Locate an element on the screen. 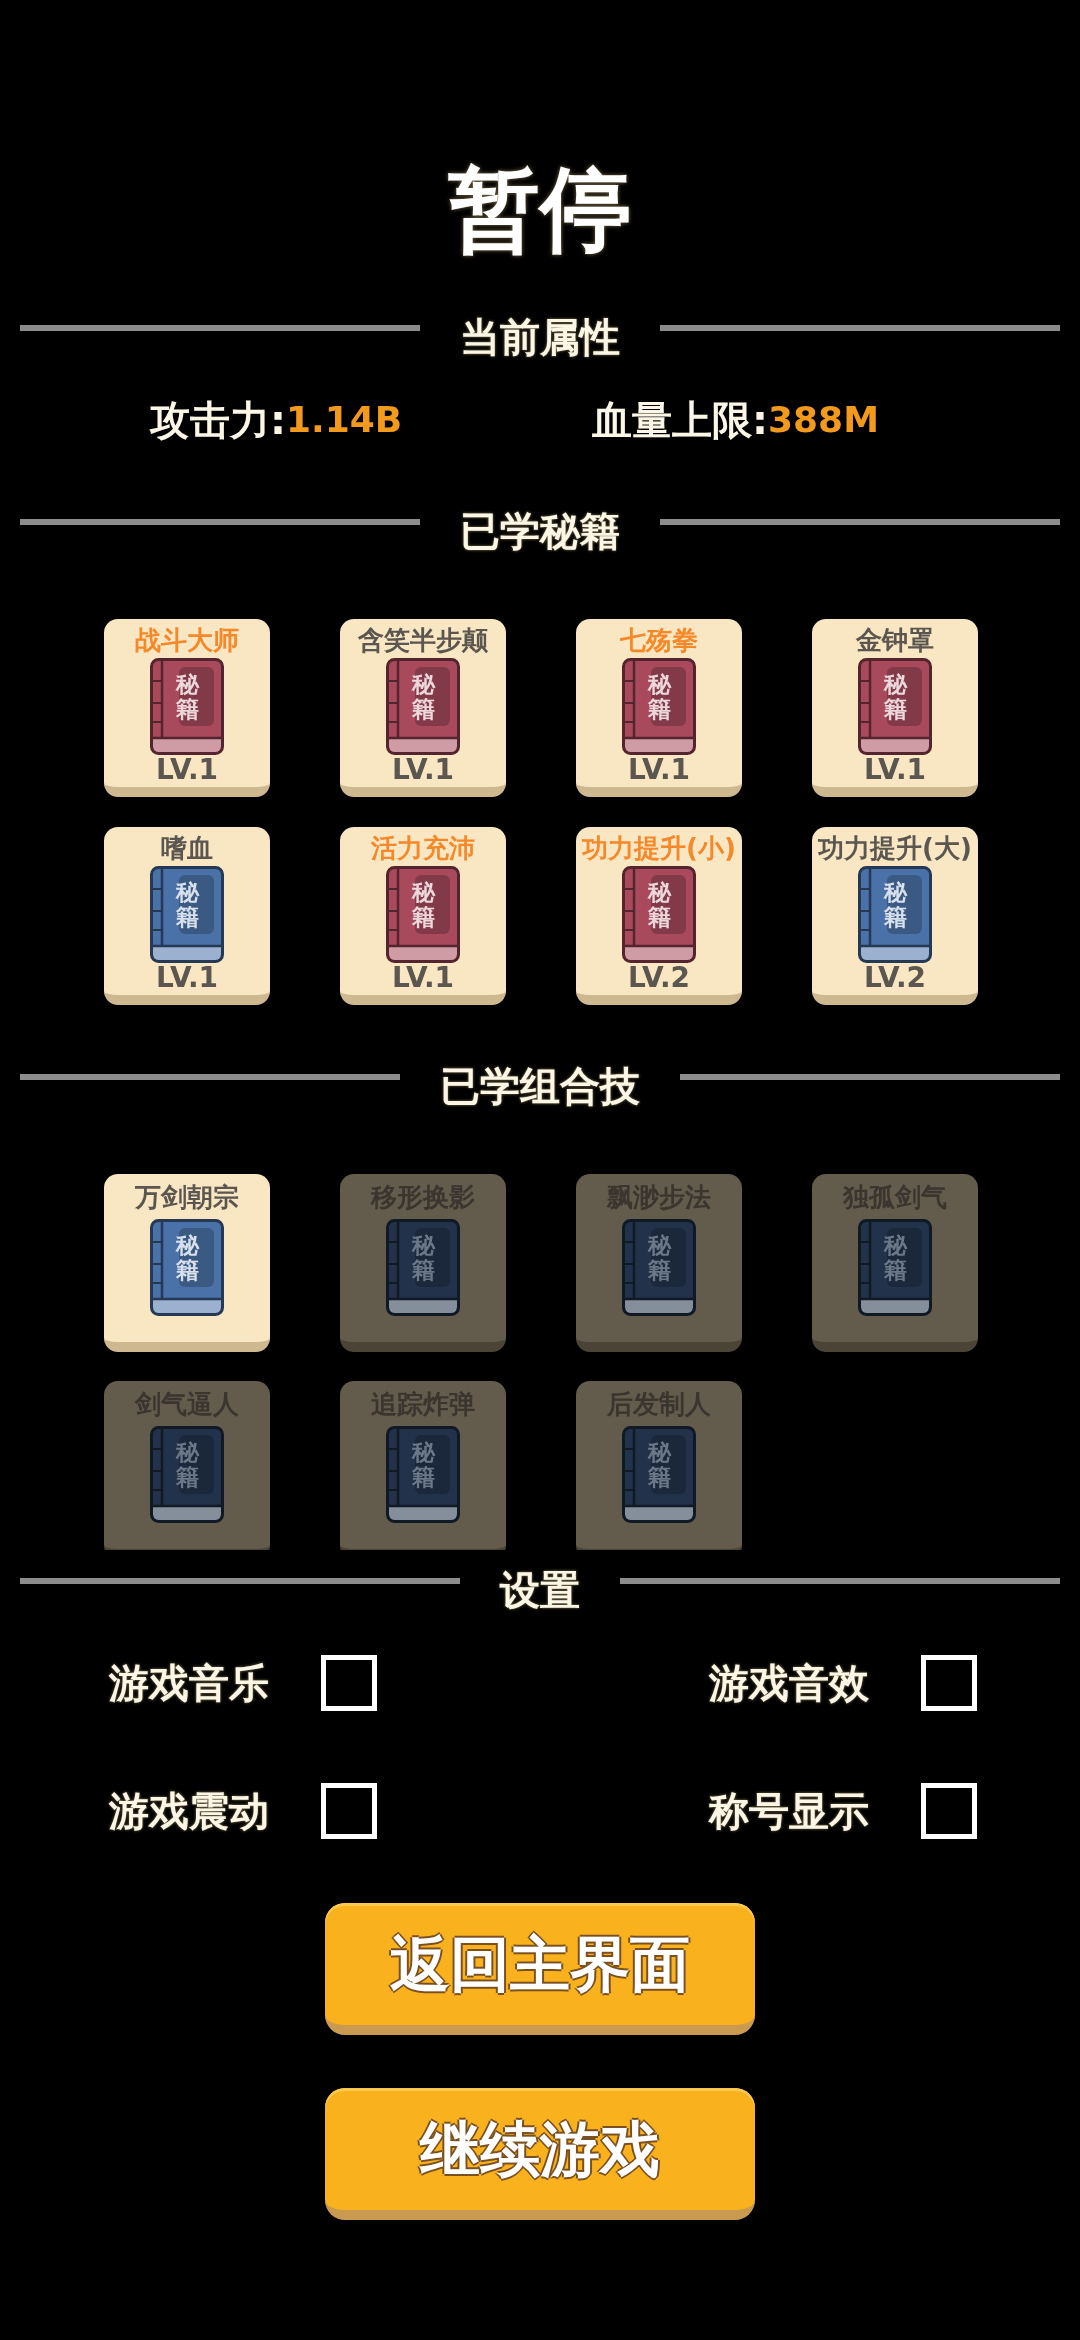 The width and height of the screenshot is (1080, 2340). setting-label: 游戏音乐 is located at coordinates (189, 1683).